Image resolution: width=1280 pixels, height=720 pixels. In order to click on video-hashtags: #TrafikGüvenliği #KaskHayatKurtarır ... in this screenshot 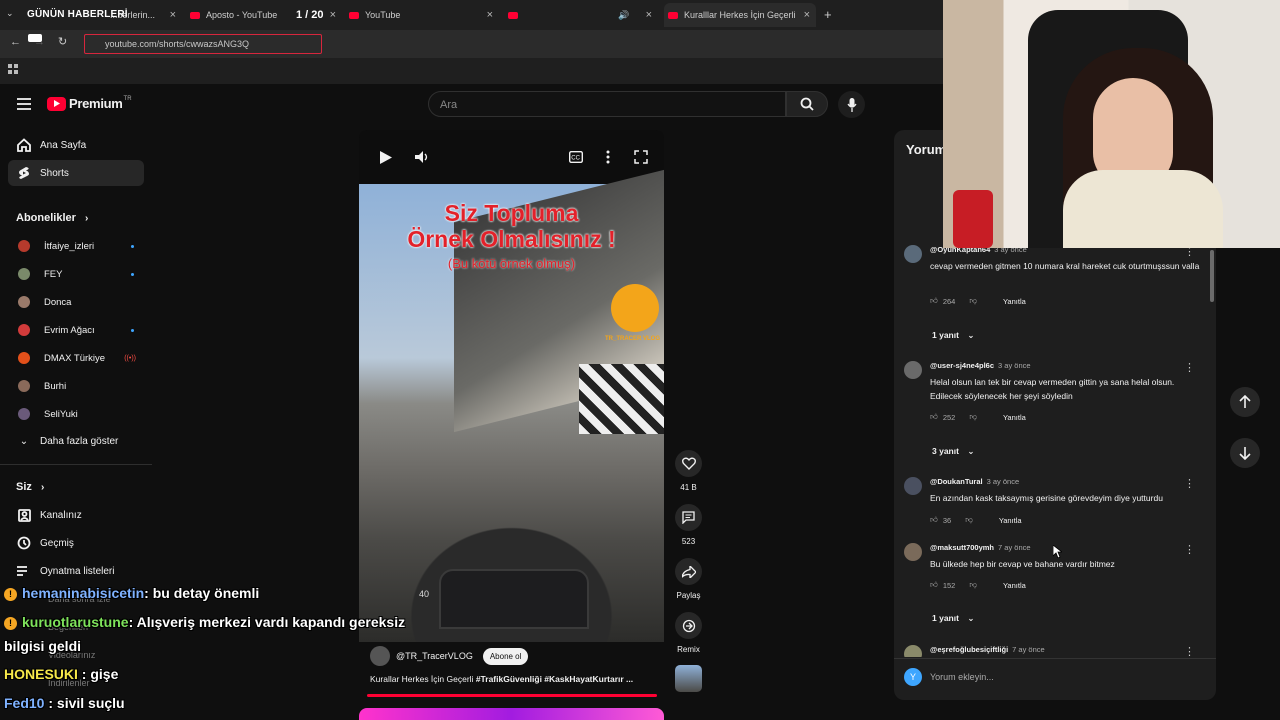, I will do `click(554, 679)`.